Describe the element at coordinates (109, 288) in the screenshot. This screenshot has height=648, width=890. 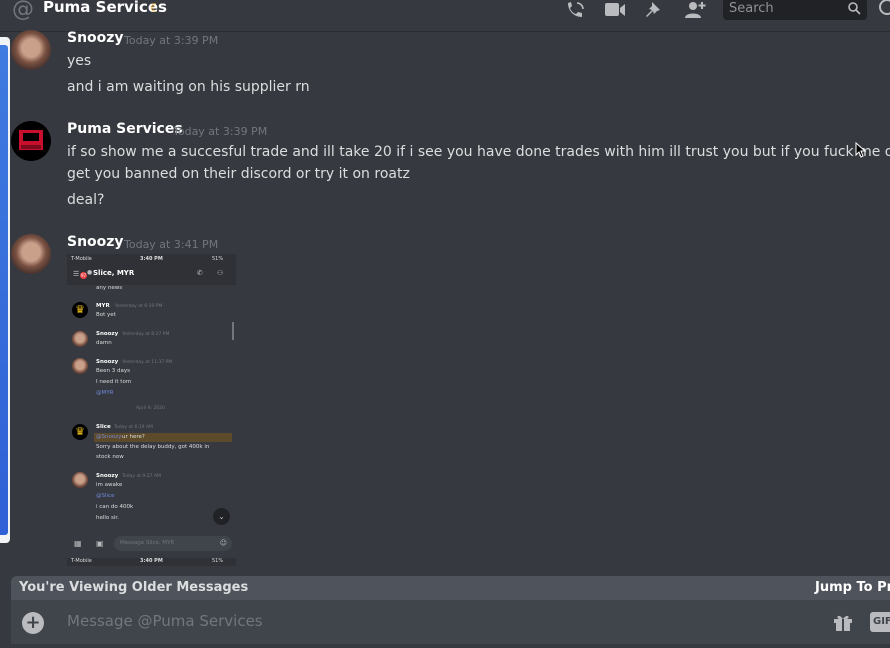
I see `phone-message-text: any news` at that location.